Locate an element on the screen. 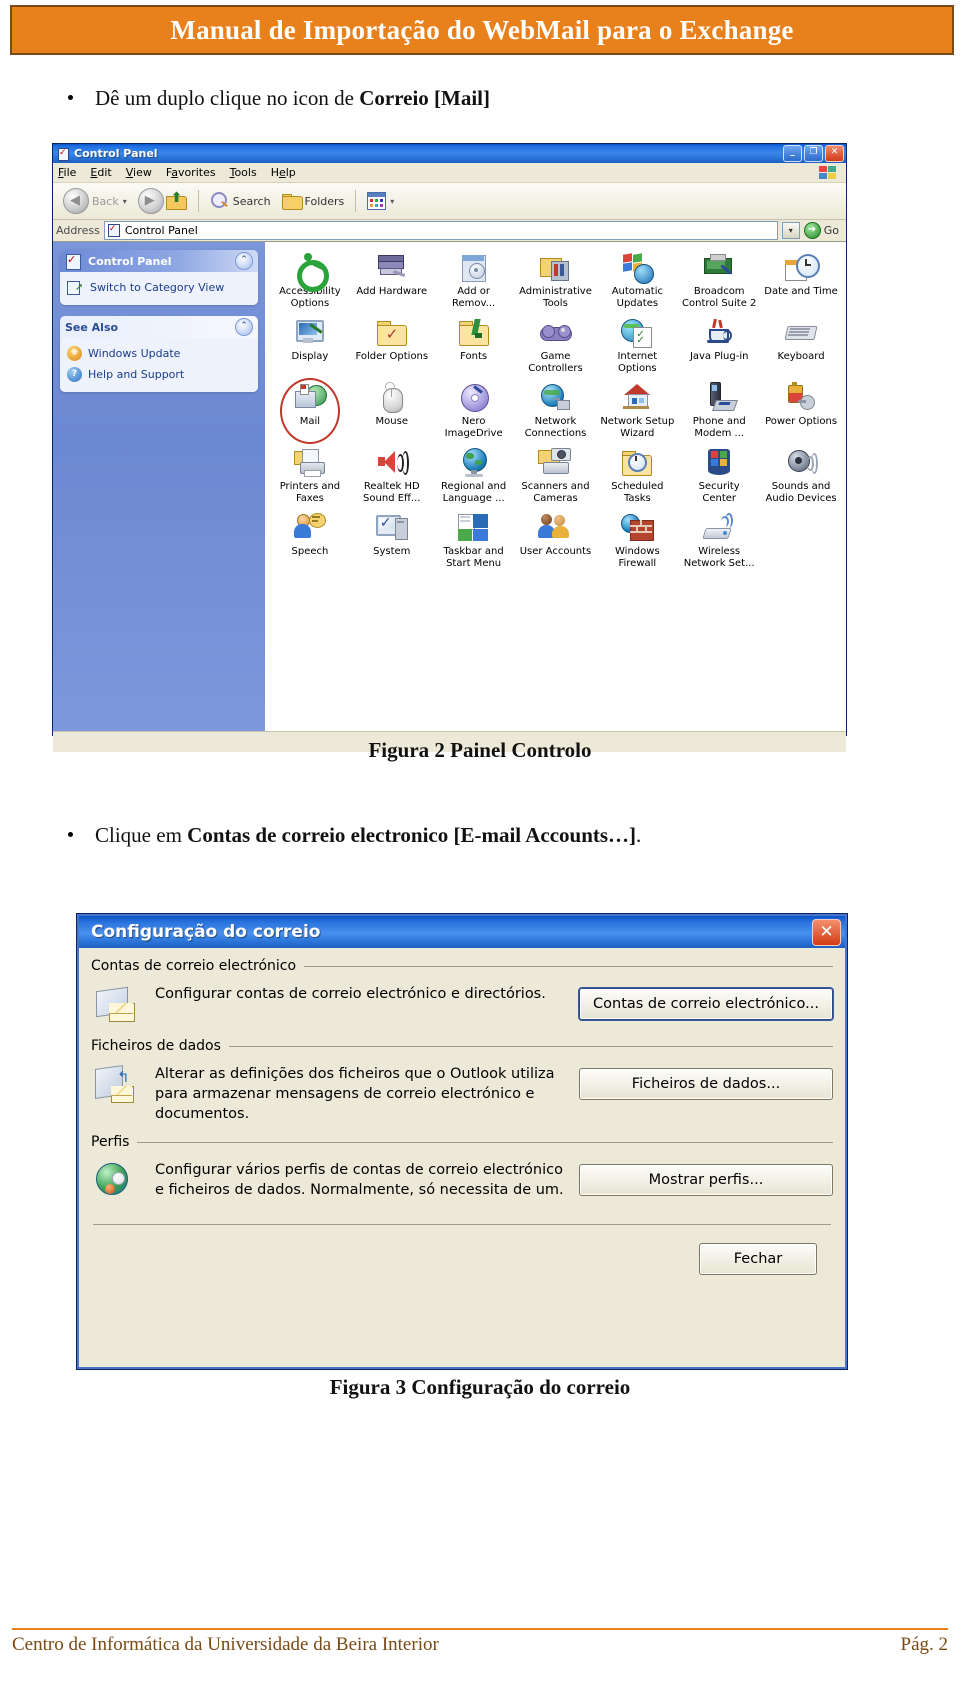 This screenshot has width=960, height=1693. back-button: ◀ Back ▾ is located at coordinates (95, 201).